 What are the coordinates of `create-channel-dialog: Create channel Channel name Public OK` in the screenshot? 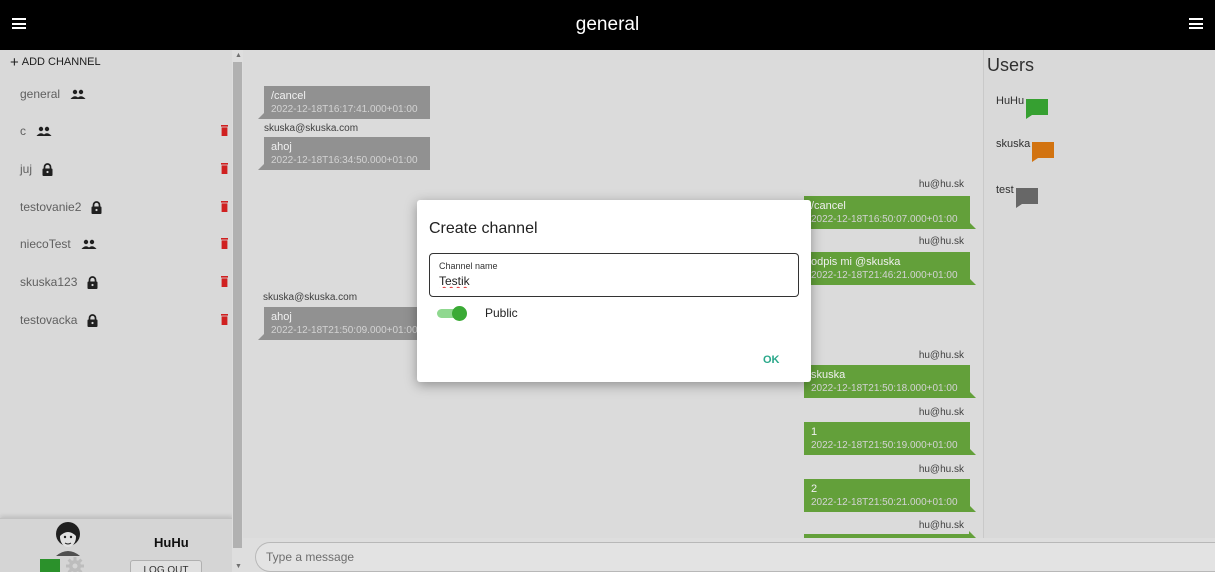 It's located at (614, 291).